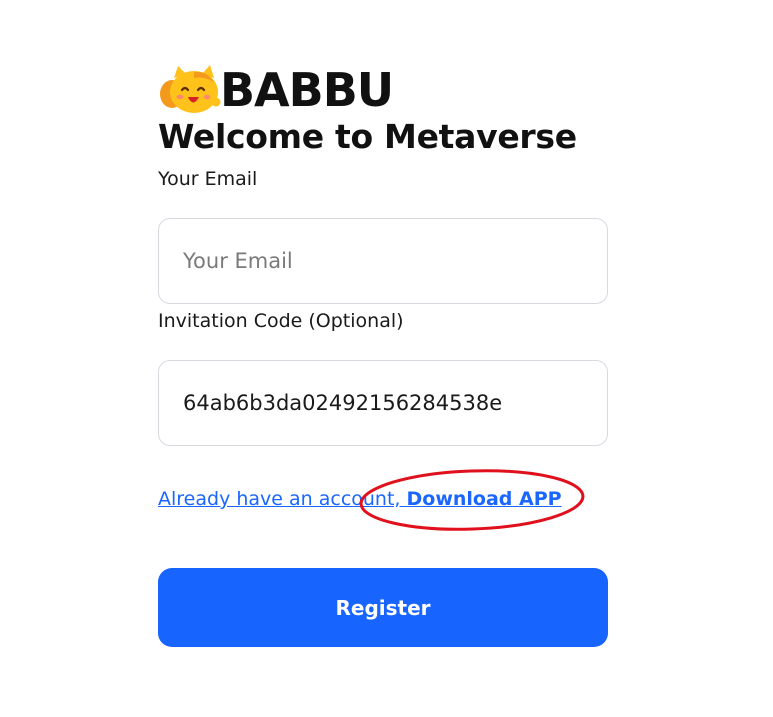  Describe the element at coordinates (190, 89) in the screenshot. I see `cat-mascot-icon` at that location.